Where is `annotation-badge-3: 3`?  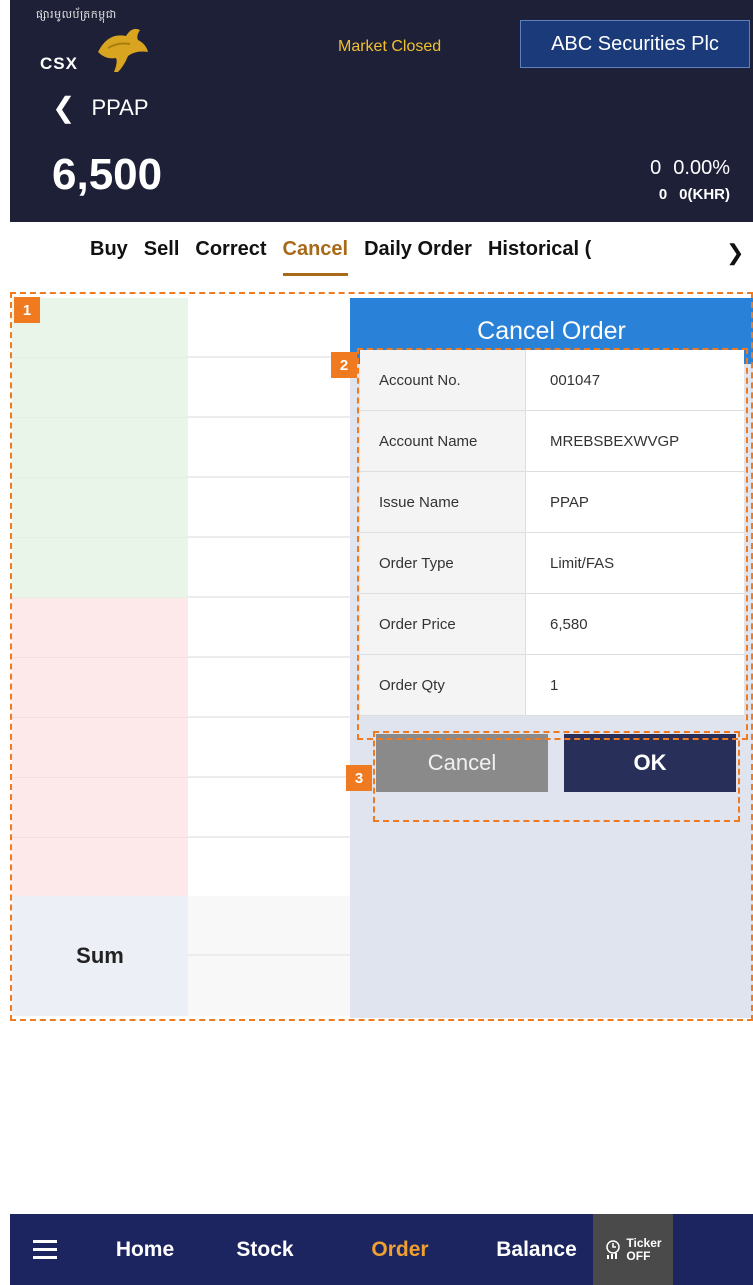
annotation-badge-3: 3 is located at coordinates (359, 778).